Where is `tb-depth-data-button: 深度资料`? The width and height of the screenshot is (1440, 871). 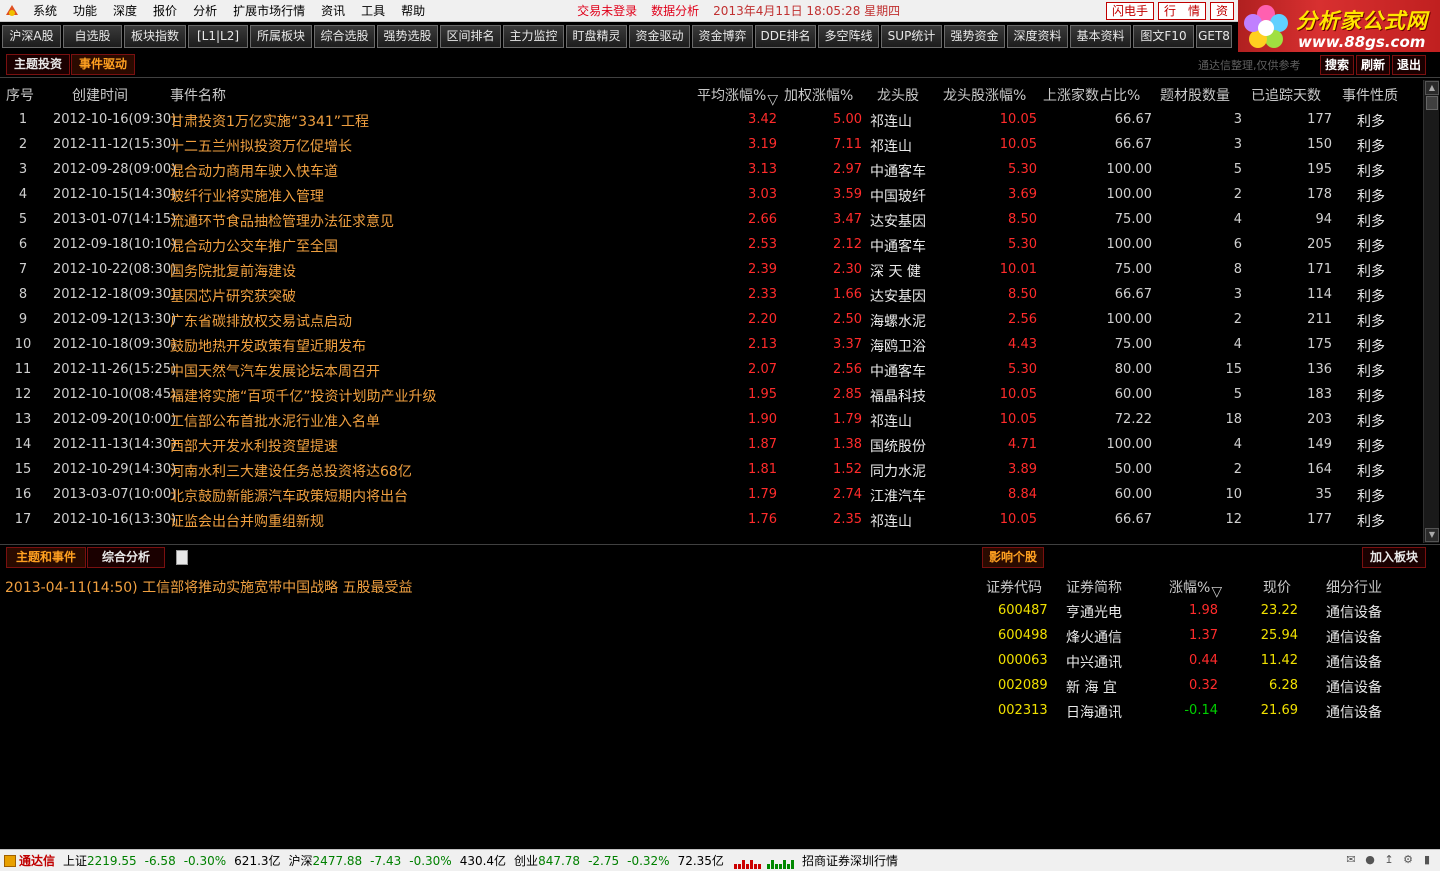
tb-depth-data-button: 深度资料 is located at coordinates (1037, 36).